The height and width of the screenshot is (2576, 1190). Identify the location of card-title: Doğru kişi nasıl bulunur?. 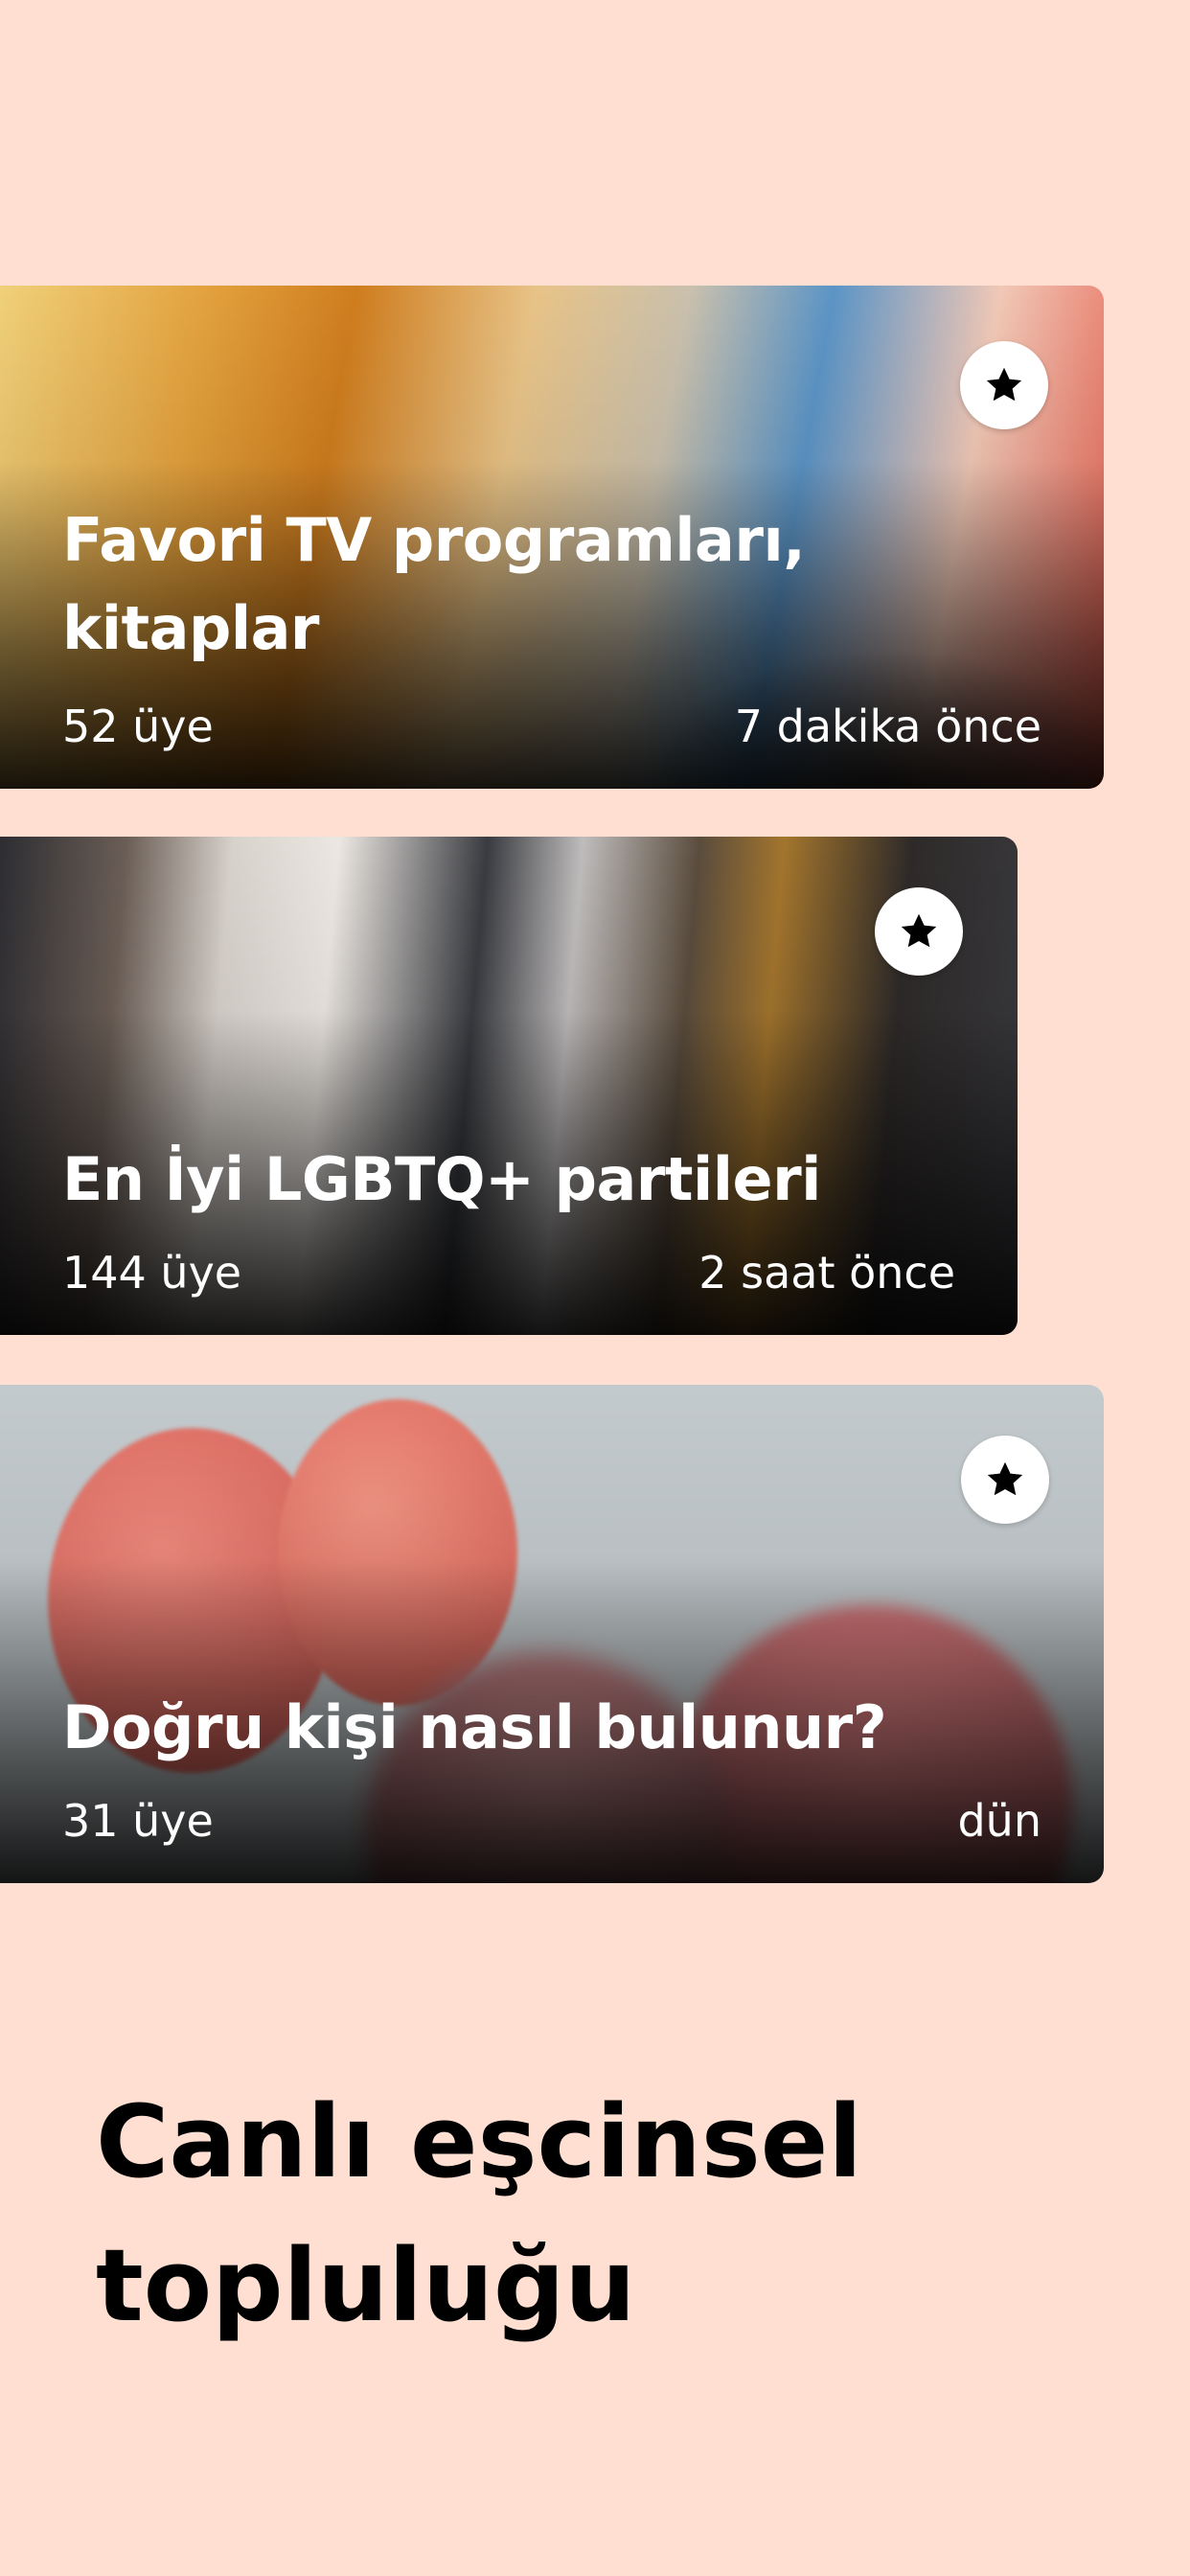
(475, 1727).